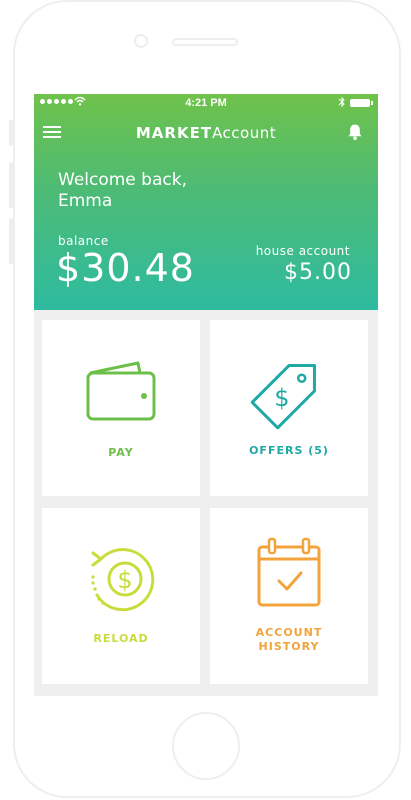 This screenshot has width=411, height=800. I want to click on status-bar: 4:21 PM, so click(206, 103).